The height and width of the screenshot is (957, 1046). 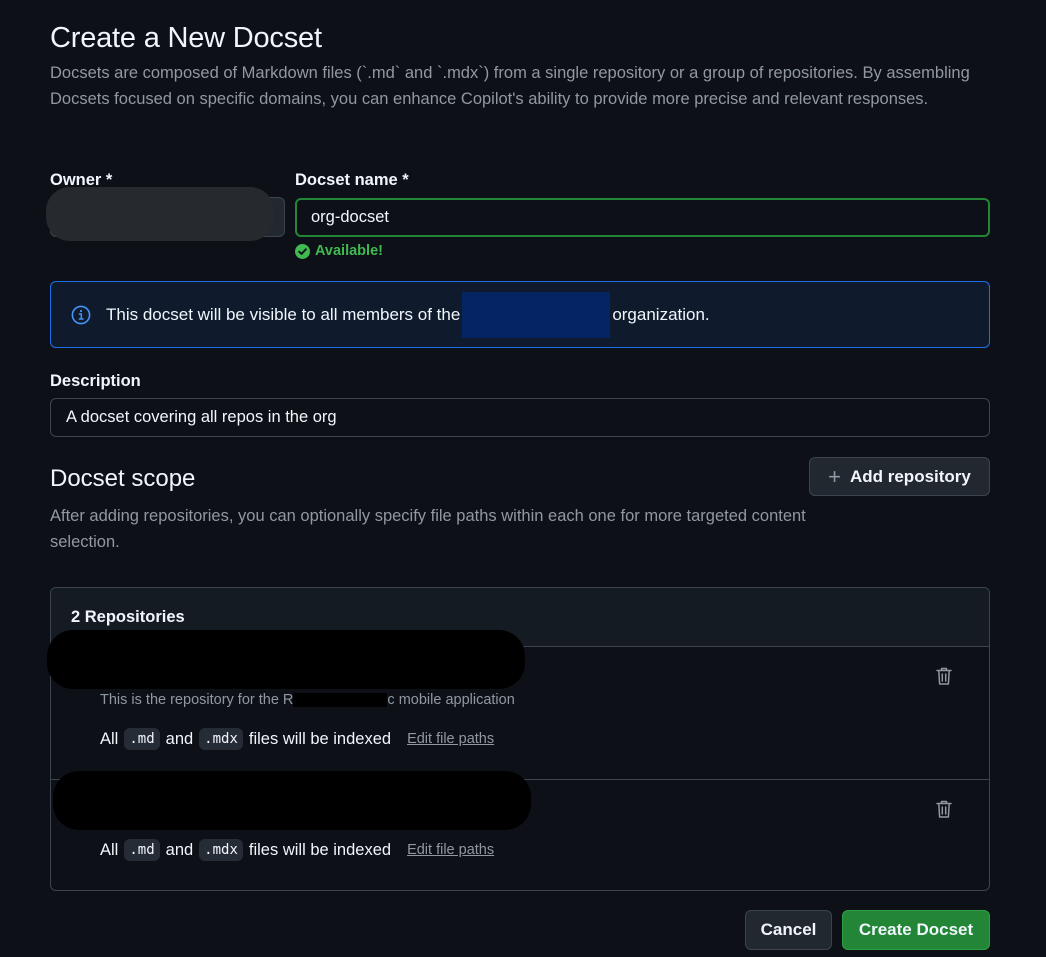 What do you see at coordinates (197, 700) in the screenshot?
I see `repository-description-start: This is the repository for the R` at bounding box center [197, 700].